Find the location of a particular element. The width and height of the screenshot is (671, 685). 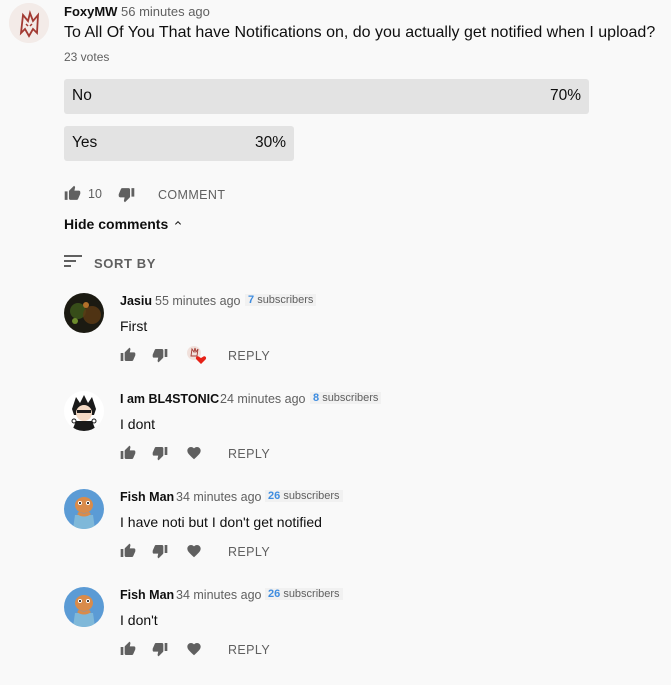

comment-text: I have noti but I don't get notified is located at coordinates (221, 522).